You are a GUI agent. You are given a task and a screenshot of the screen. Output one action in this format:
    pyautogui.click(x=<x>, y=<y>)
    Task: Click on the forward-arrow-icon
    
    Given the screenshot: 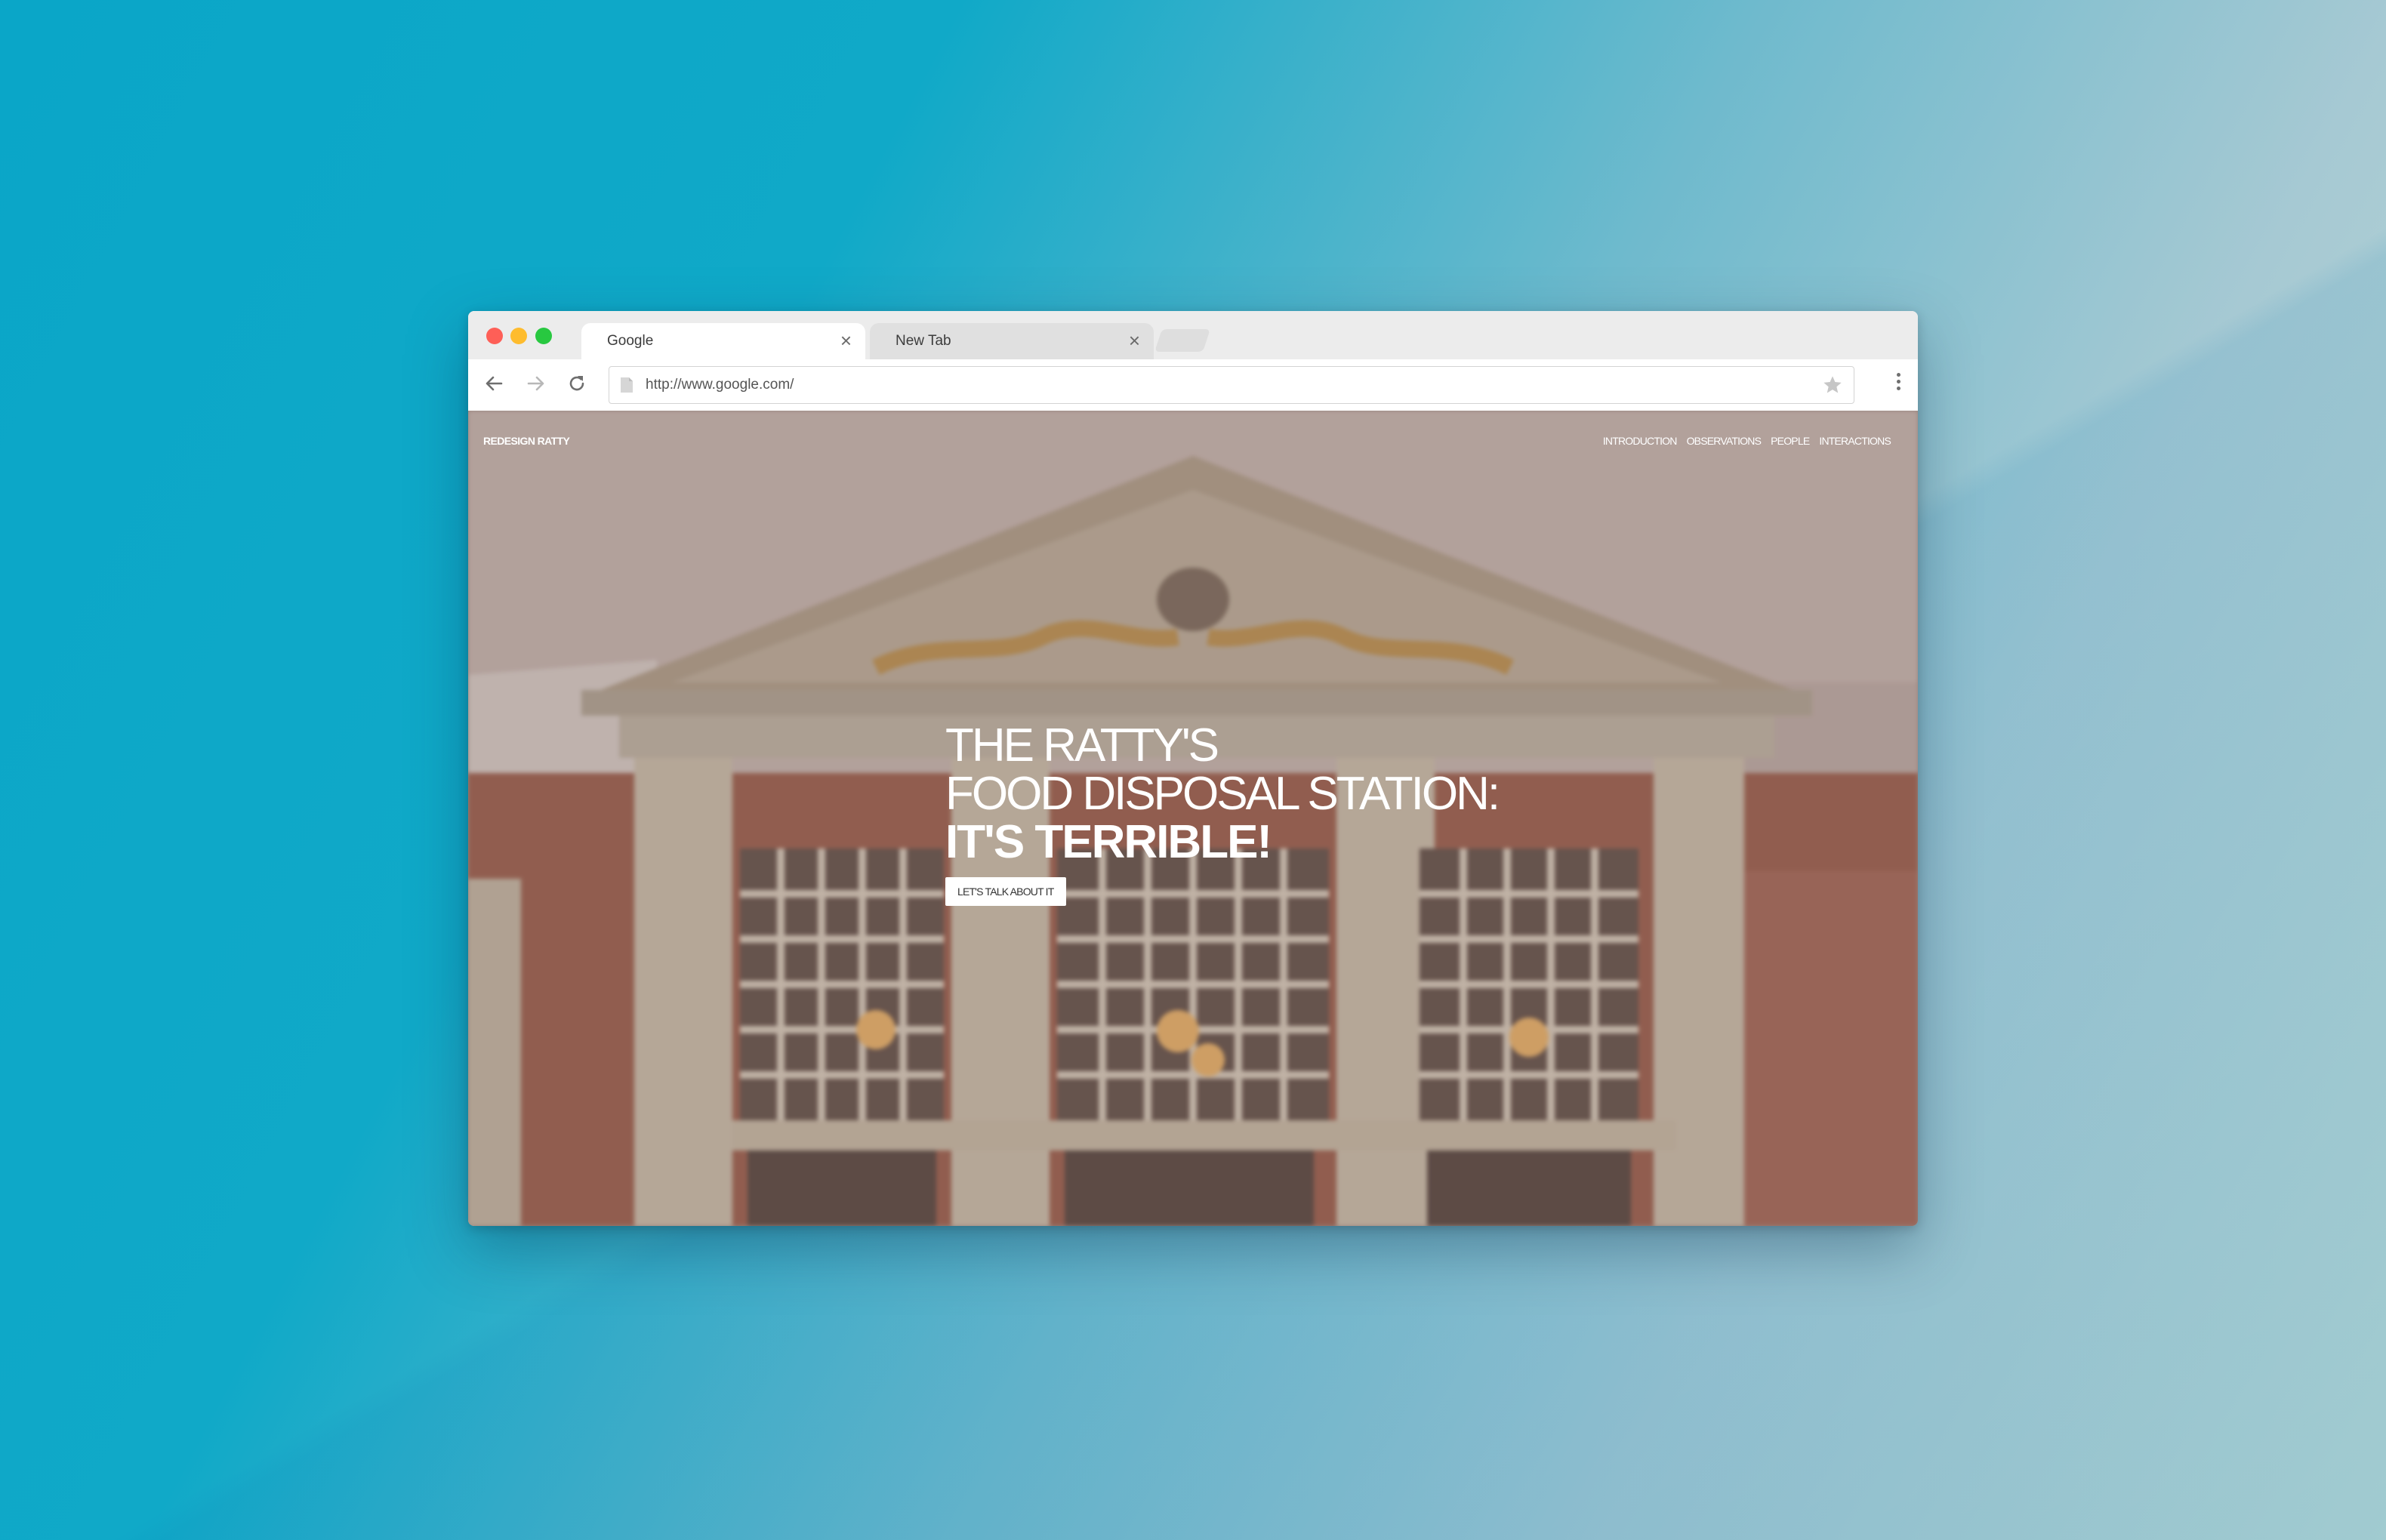 What is the action you would take?
    pyautogui.click(x=536, y=383)
    